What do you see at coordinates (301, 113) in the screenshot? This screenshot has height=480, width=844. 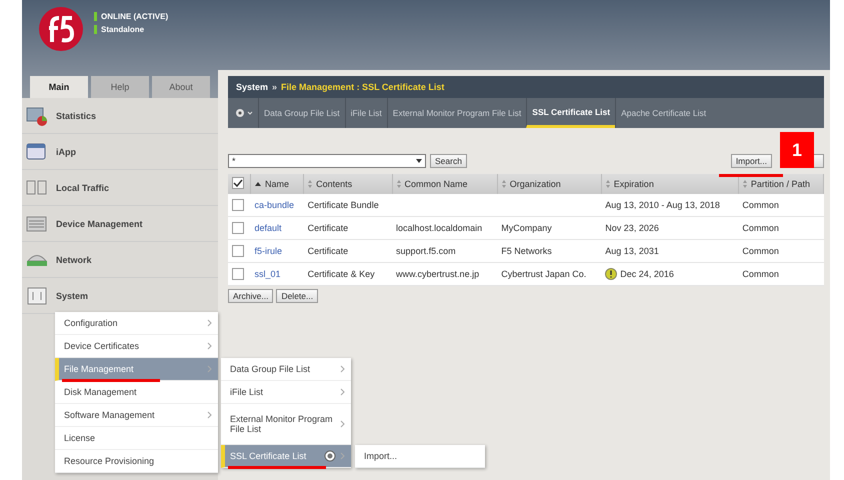 I see `subtab: Data Group File List` at bounding box center [301, 113].